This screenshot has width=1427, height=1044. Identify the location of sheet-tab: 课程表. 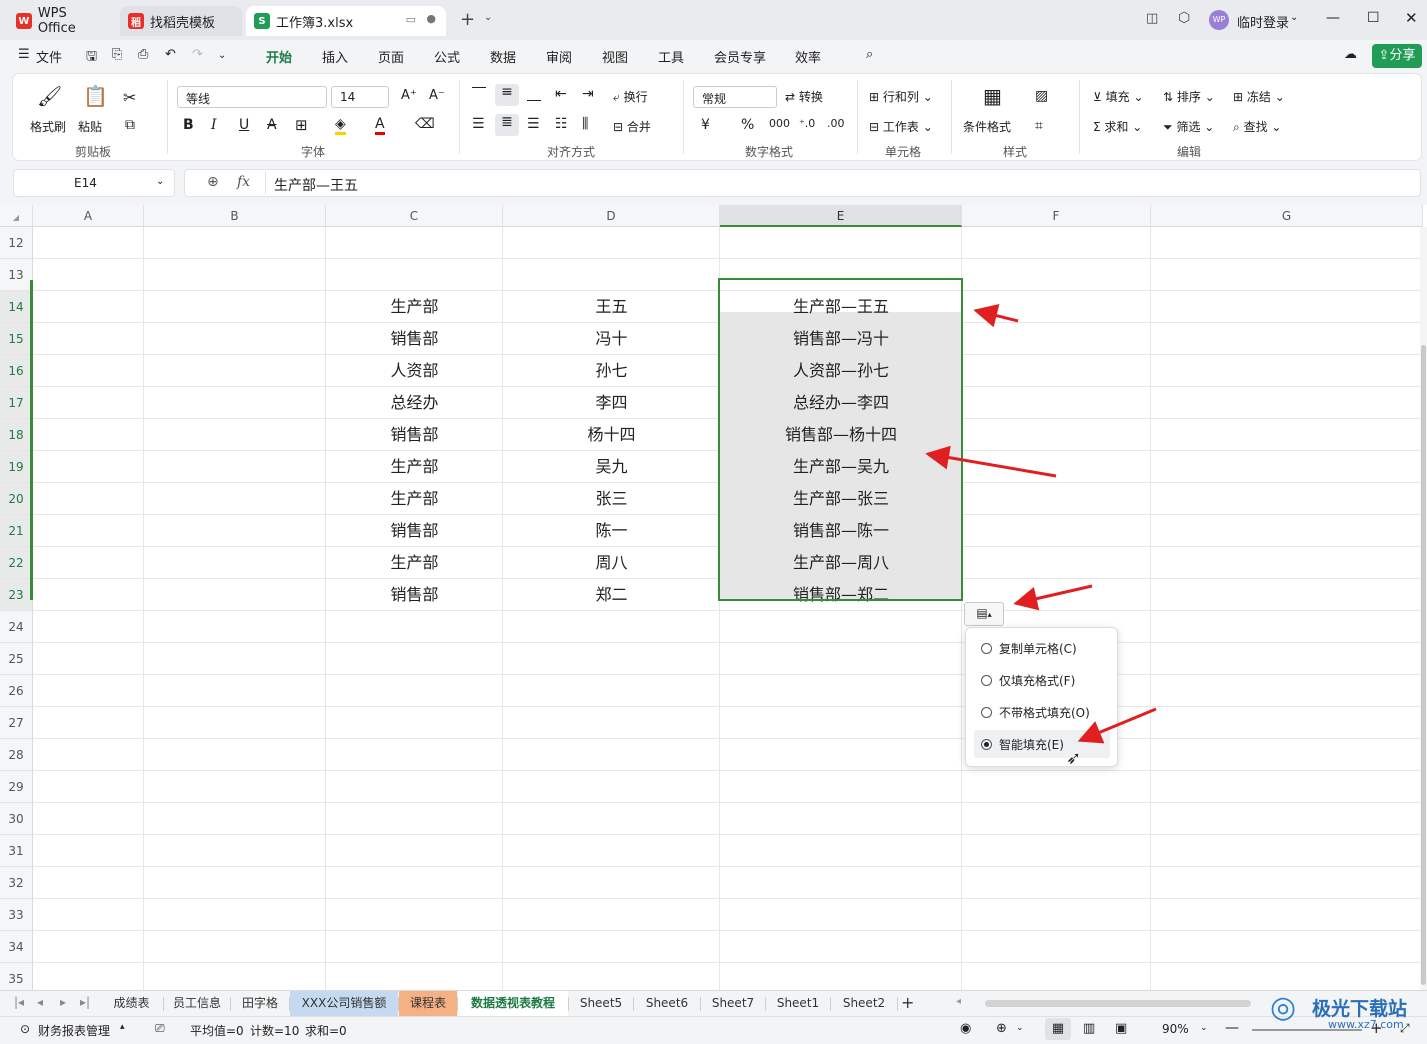
(428, 1003).